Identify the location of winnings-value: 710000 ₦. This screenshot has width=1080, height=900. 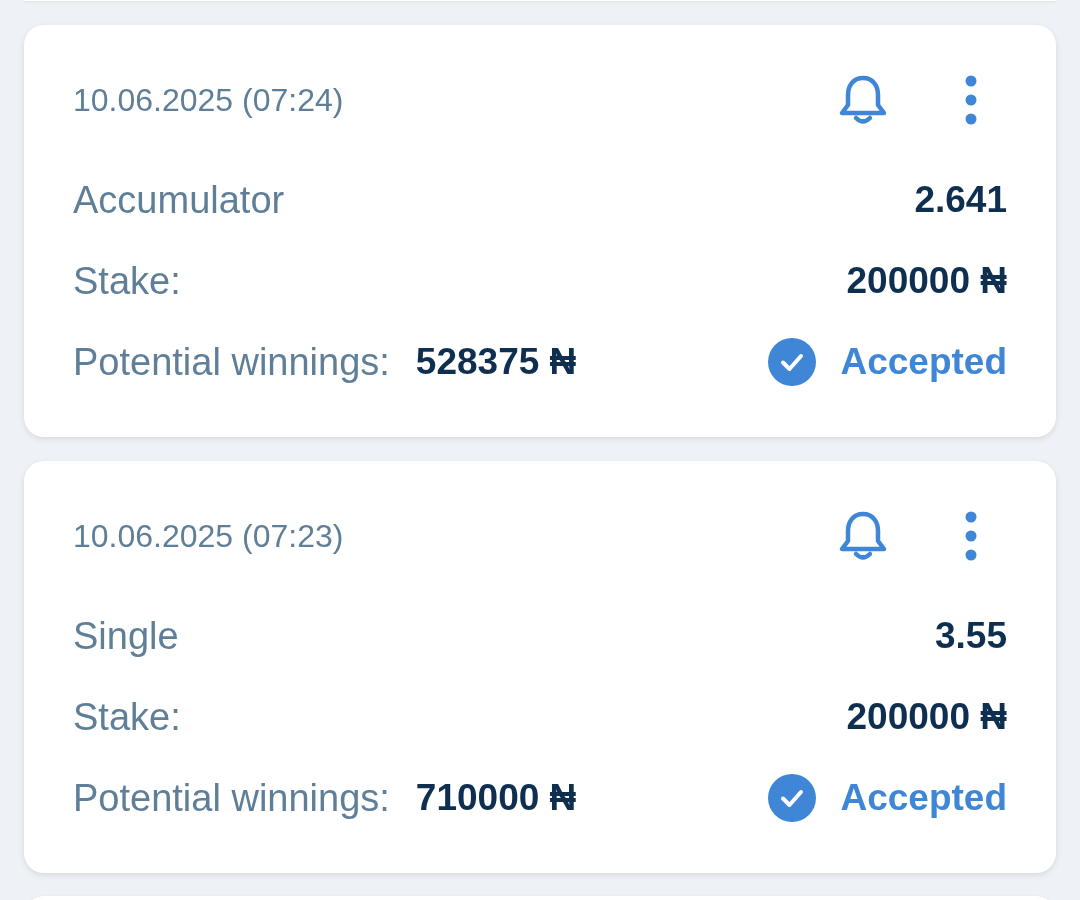
(496, 798).